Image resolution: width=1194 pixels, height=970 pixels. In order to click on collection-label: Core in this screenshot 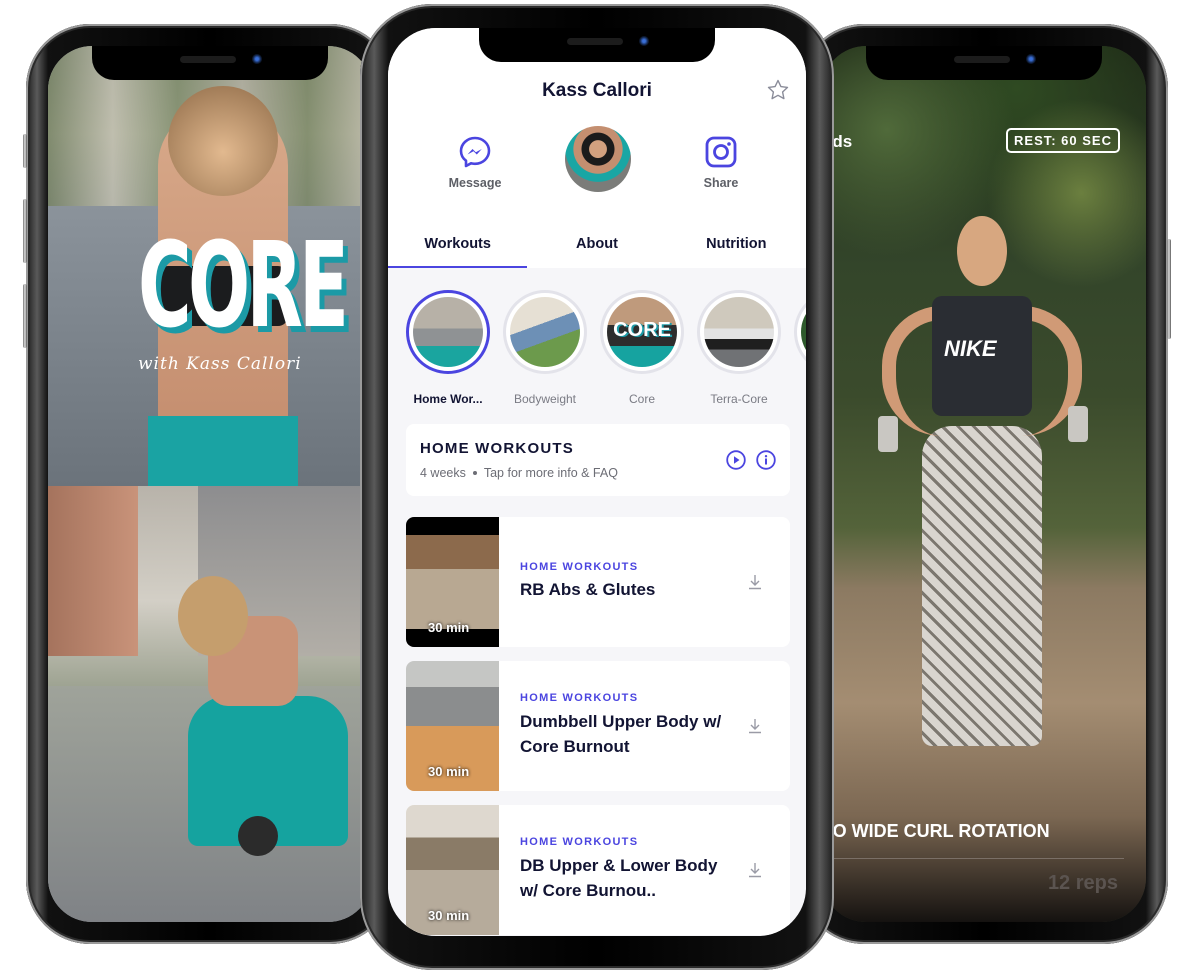, I will do `click(641, 399)`.